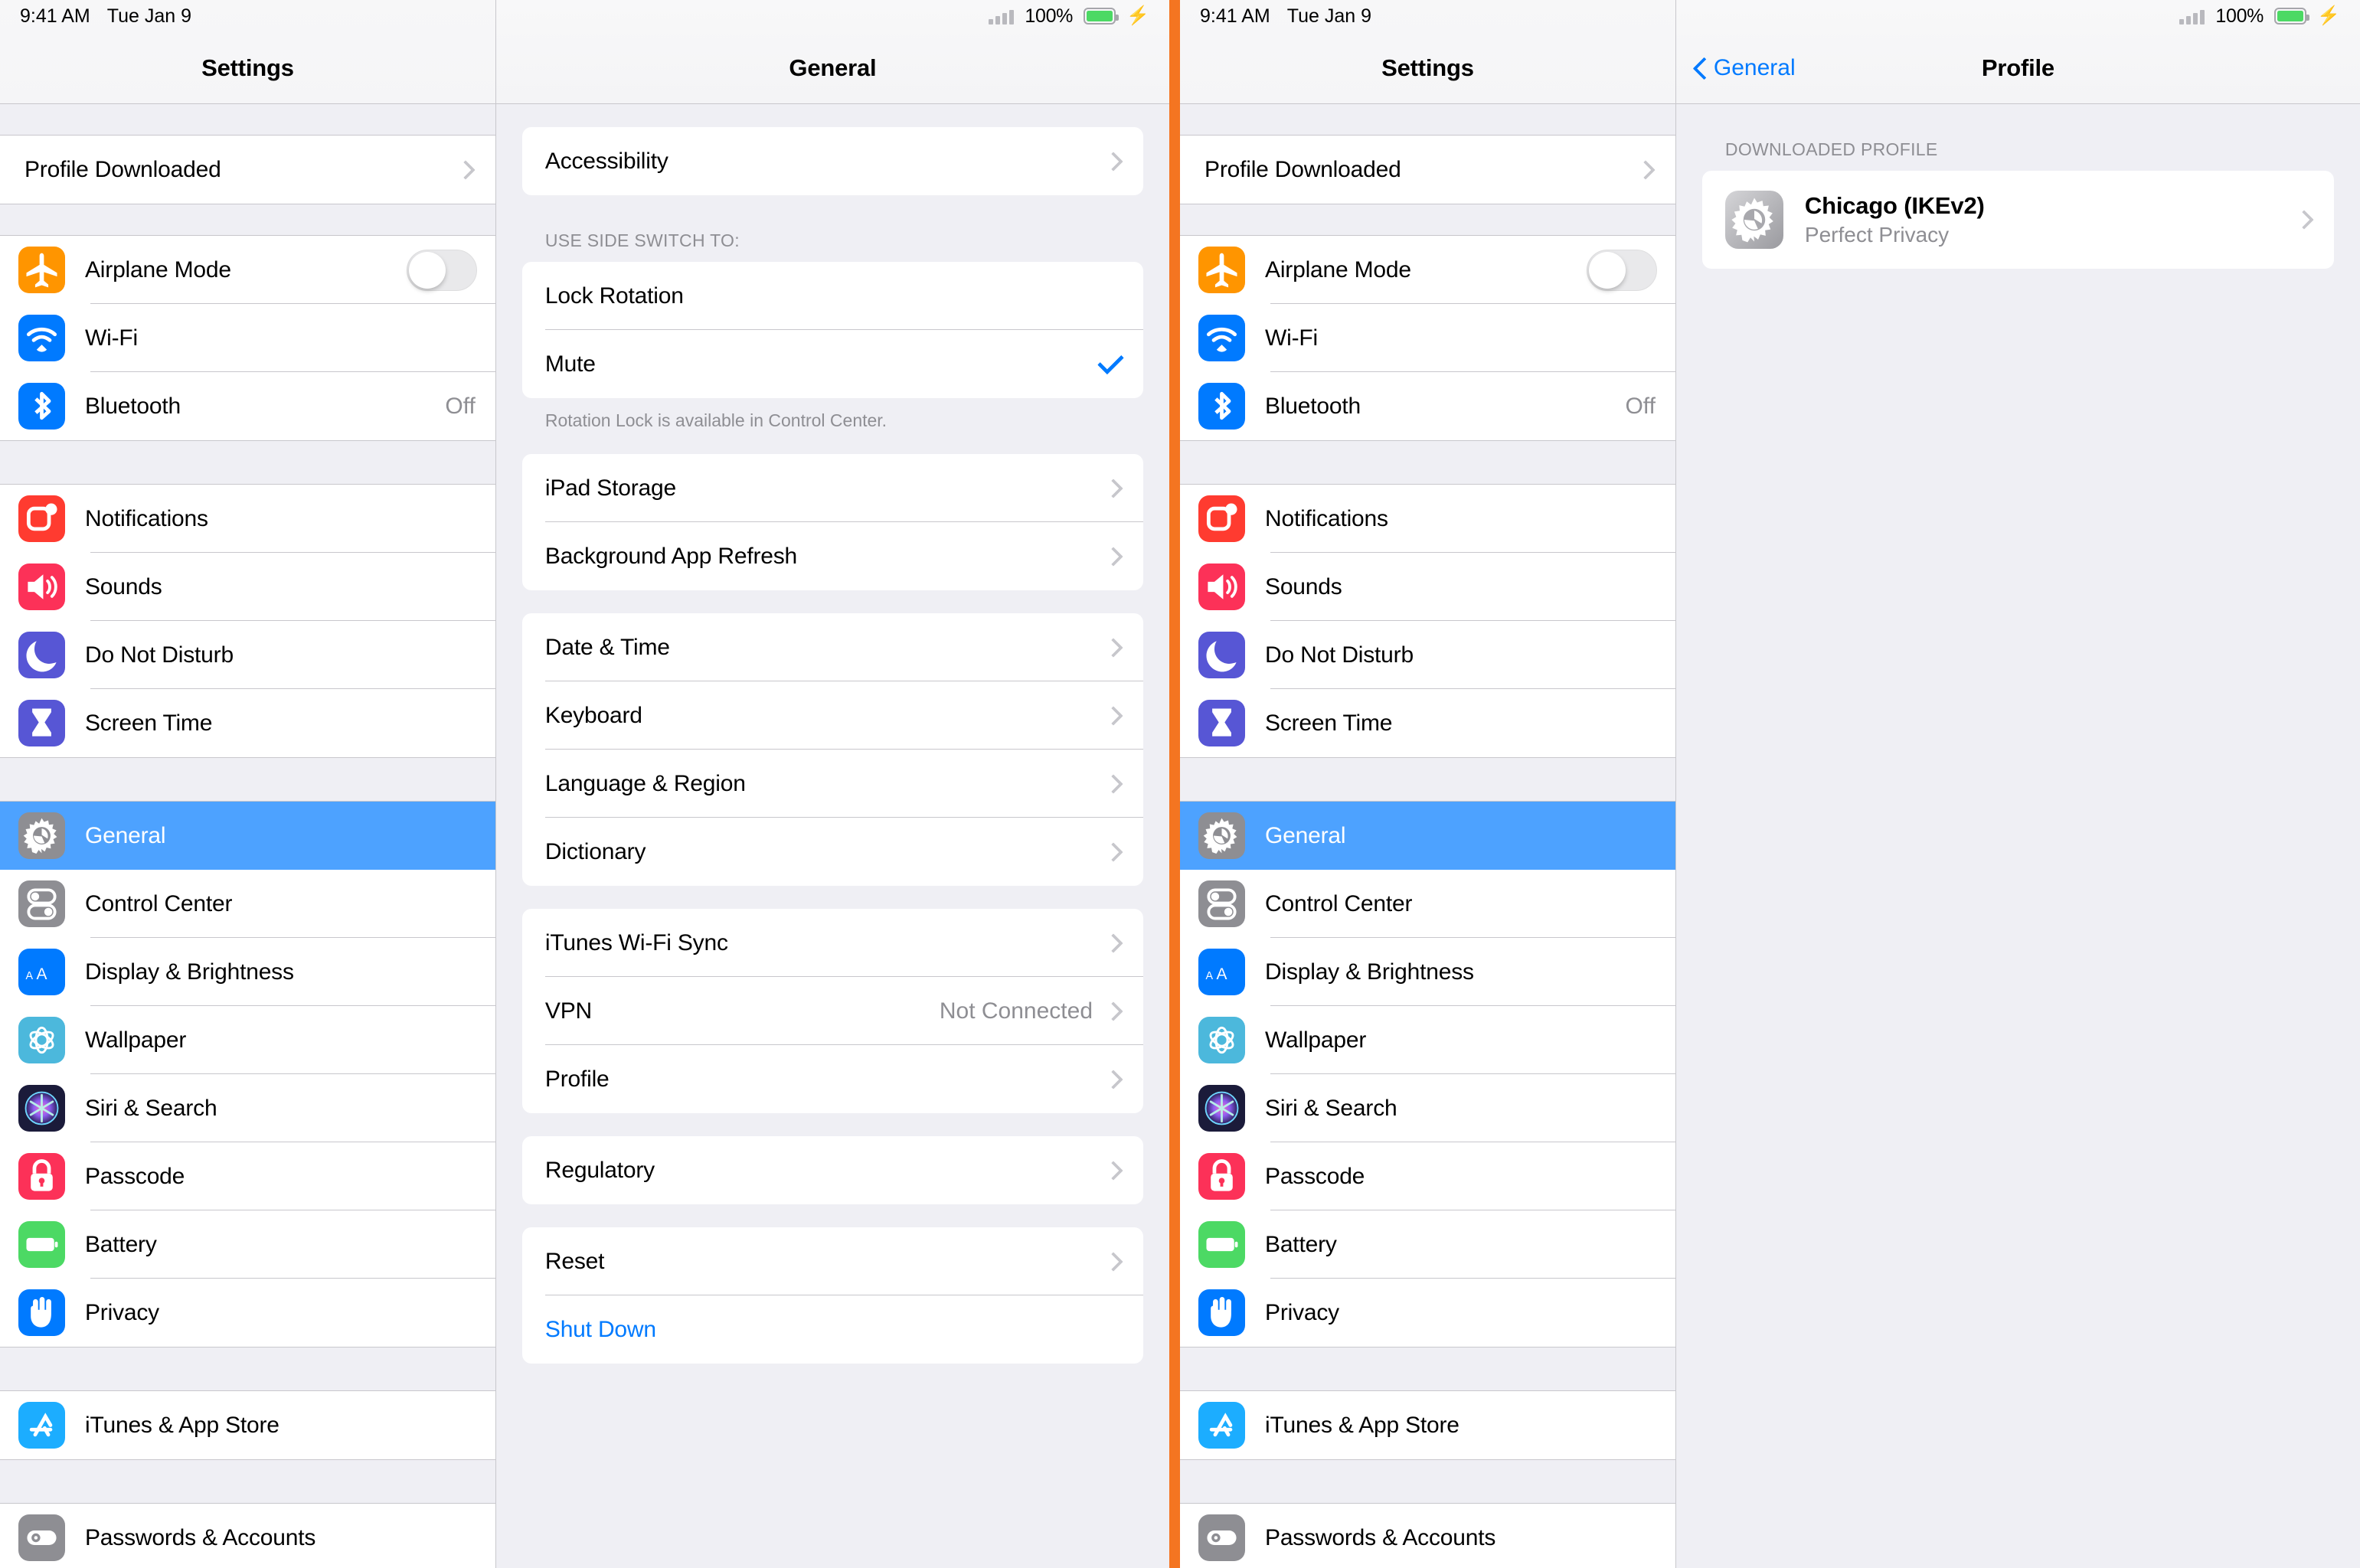 The image size is (2360, 1568). What do you see at coordinates (1745, 68) in the screenshot?
I see `back-button-general: General` at bounding box center [1745, 68].